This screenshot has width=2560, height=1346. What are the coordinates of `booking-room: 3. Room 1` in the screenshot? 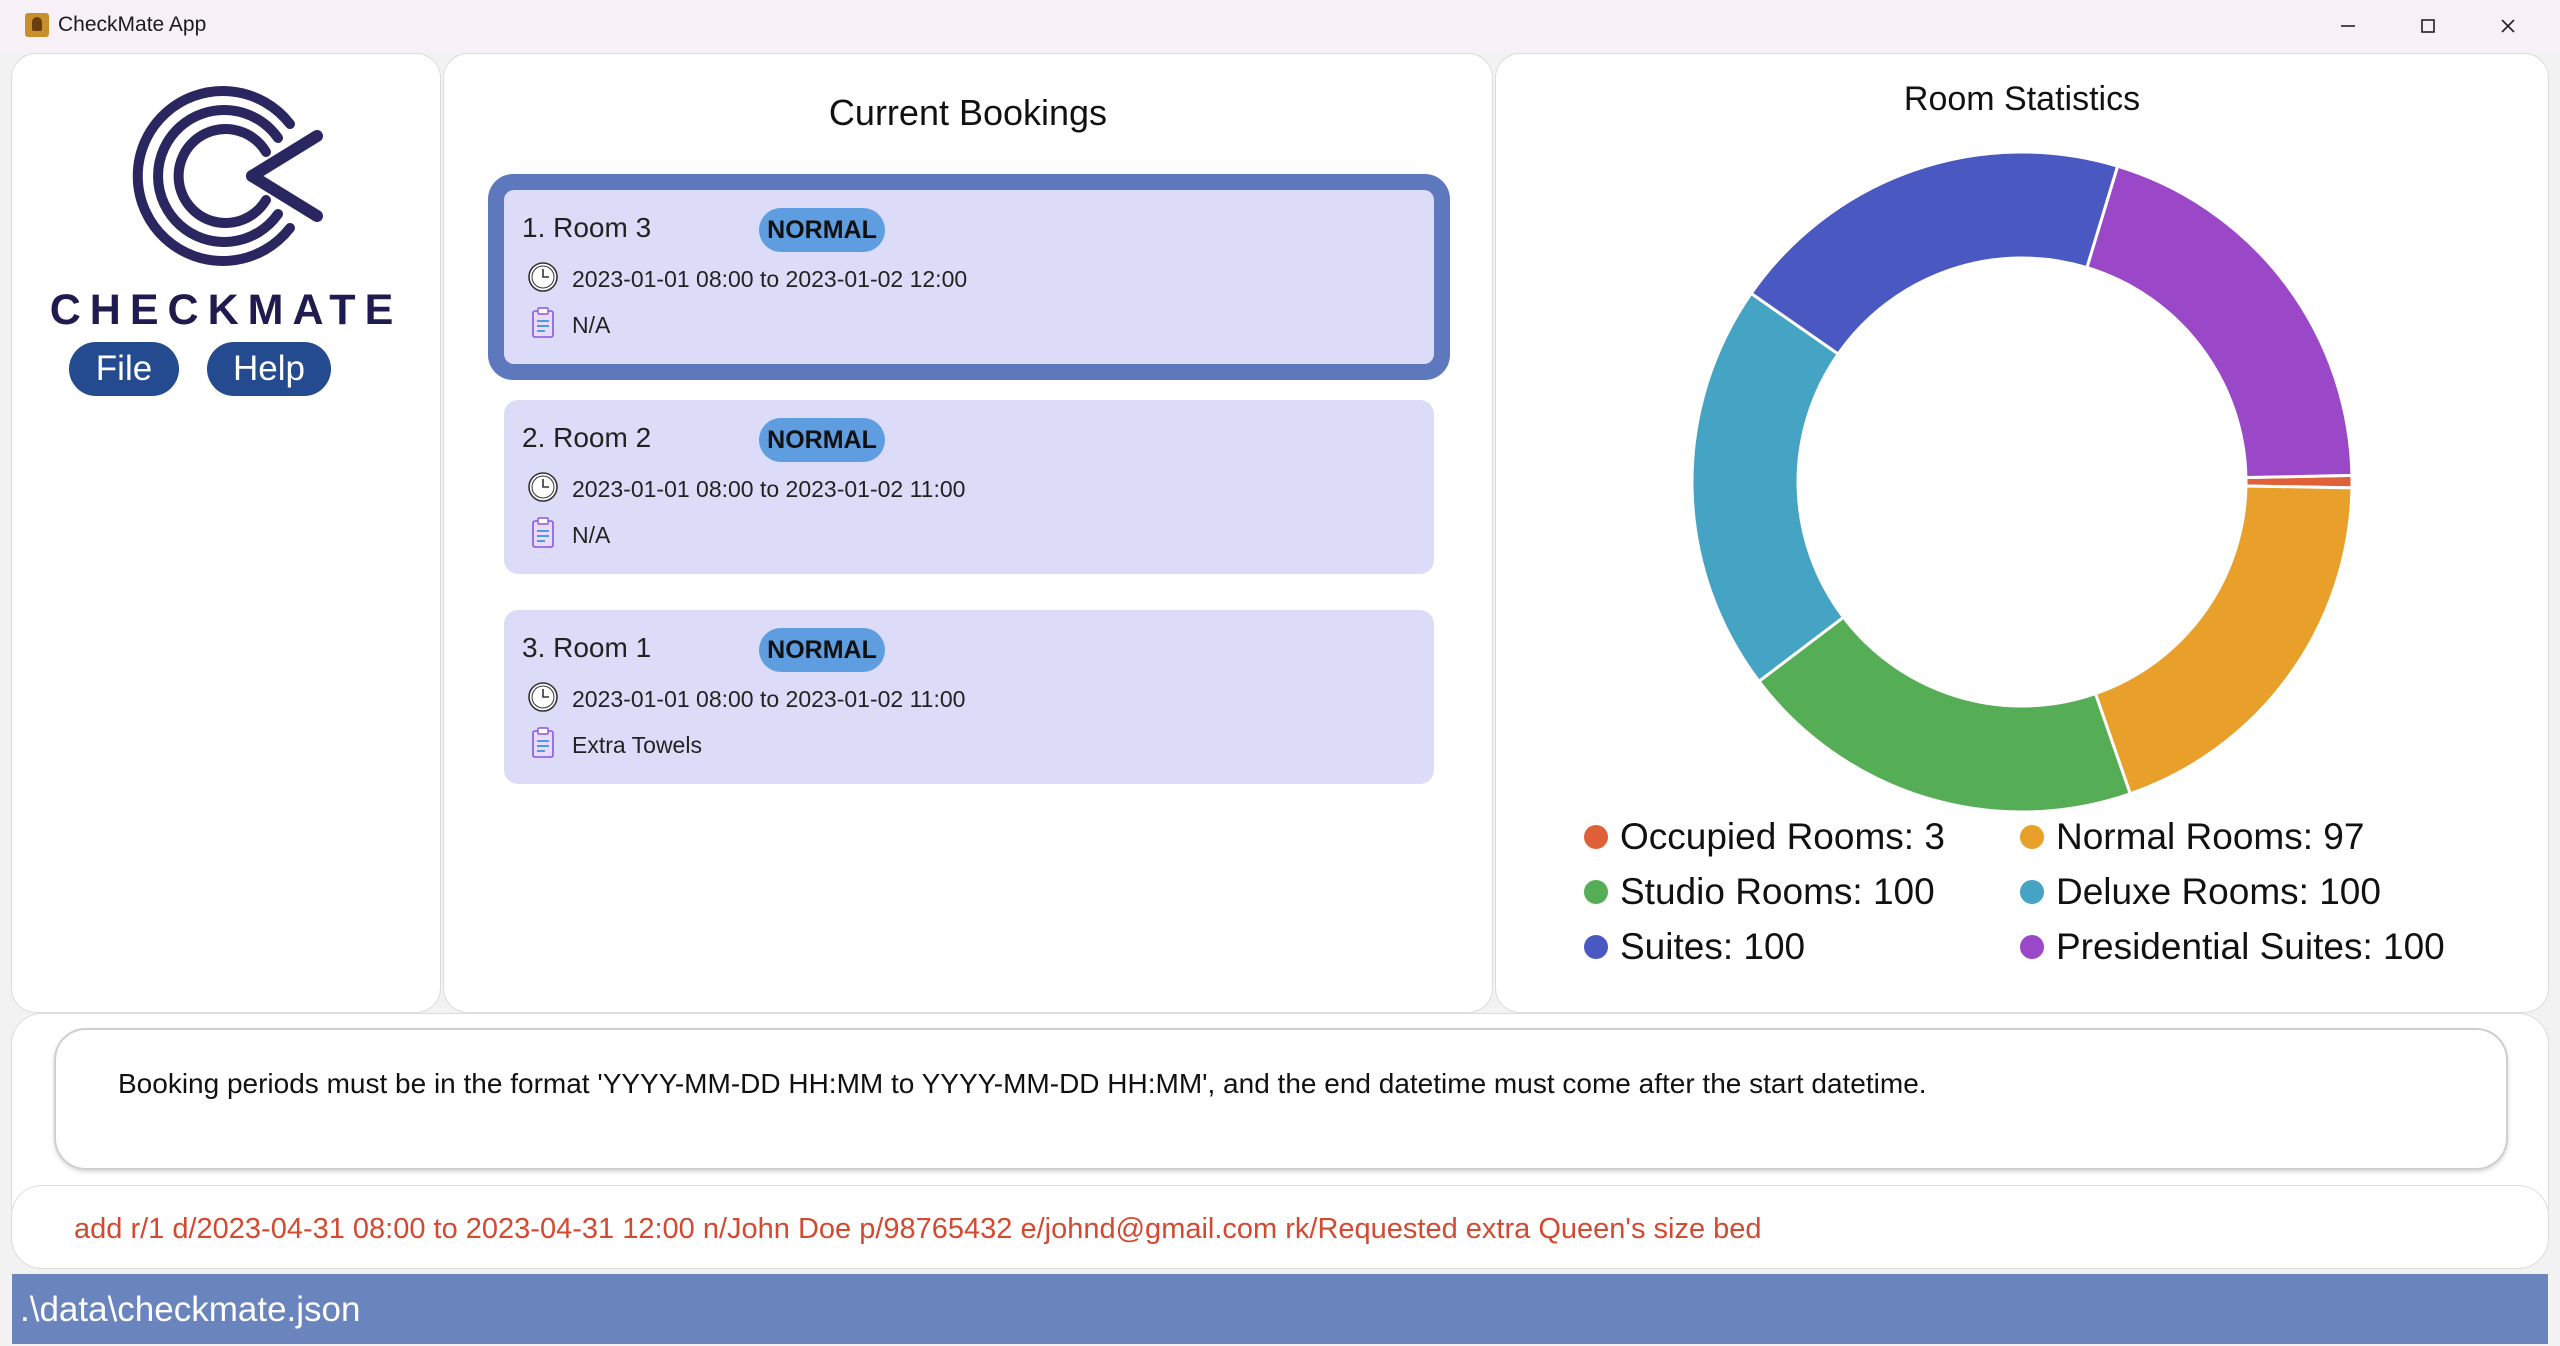 It's located at (587, 647).